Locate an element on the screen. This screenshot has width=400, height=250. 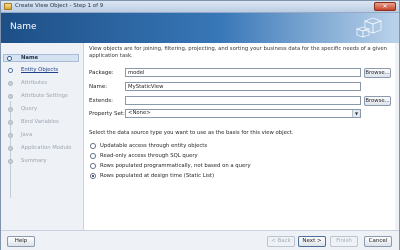
nav-step-label: Entity Objects is located at coordinates (40, 70).